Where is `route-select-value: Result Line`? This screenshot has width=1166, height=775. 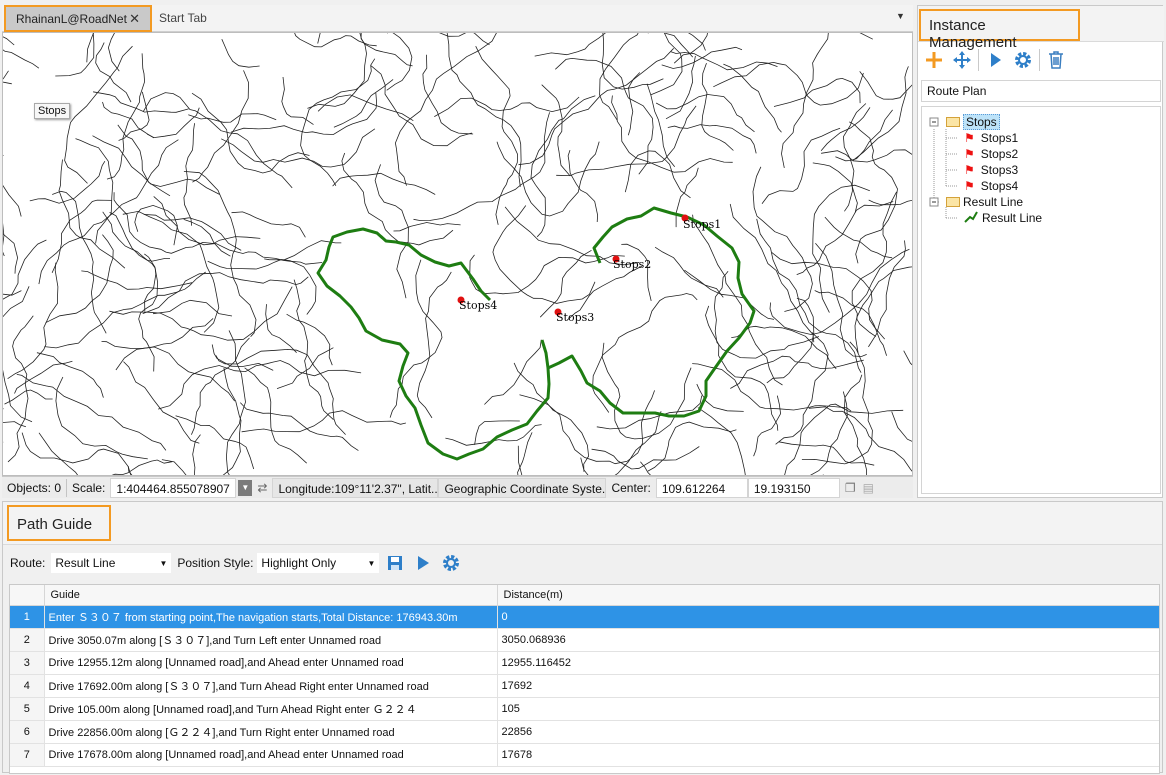
route-select-value: Result Line is located at coordinates (85, 563).